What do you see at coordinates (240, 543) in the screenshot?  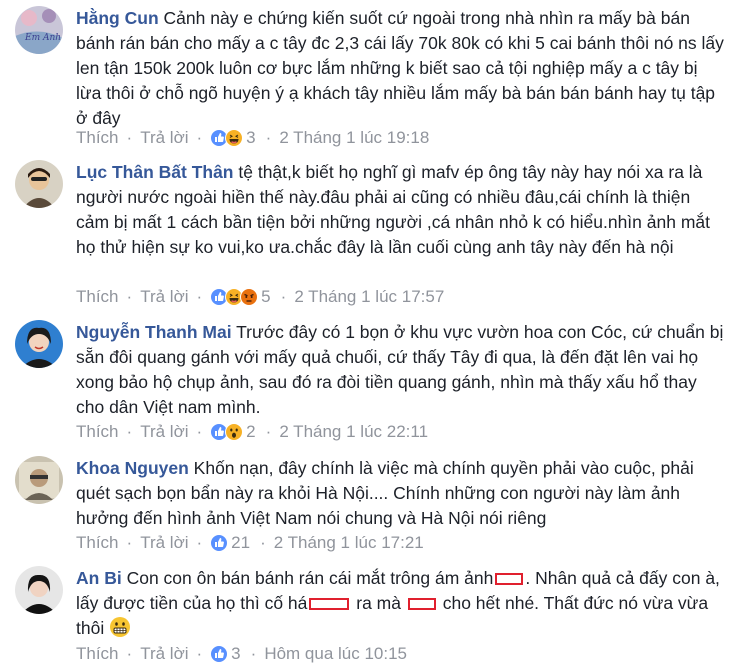 I see `reaction-count: 21` at bounding box center [240, 543].